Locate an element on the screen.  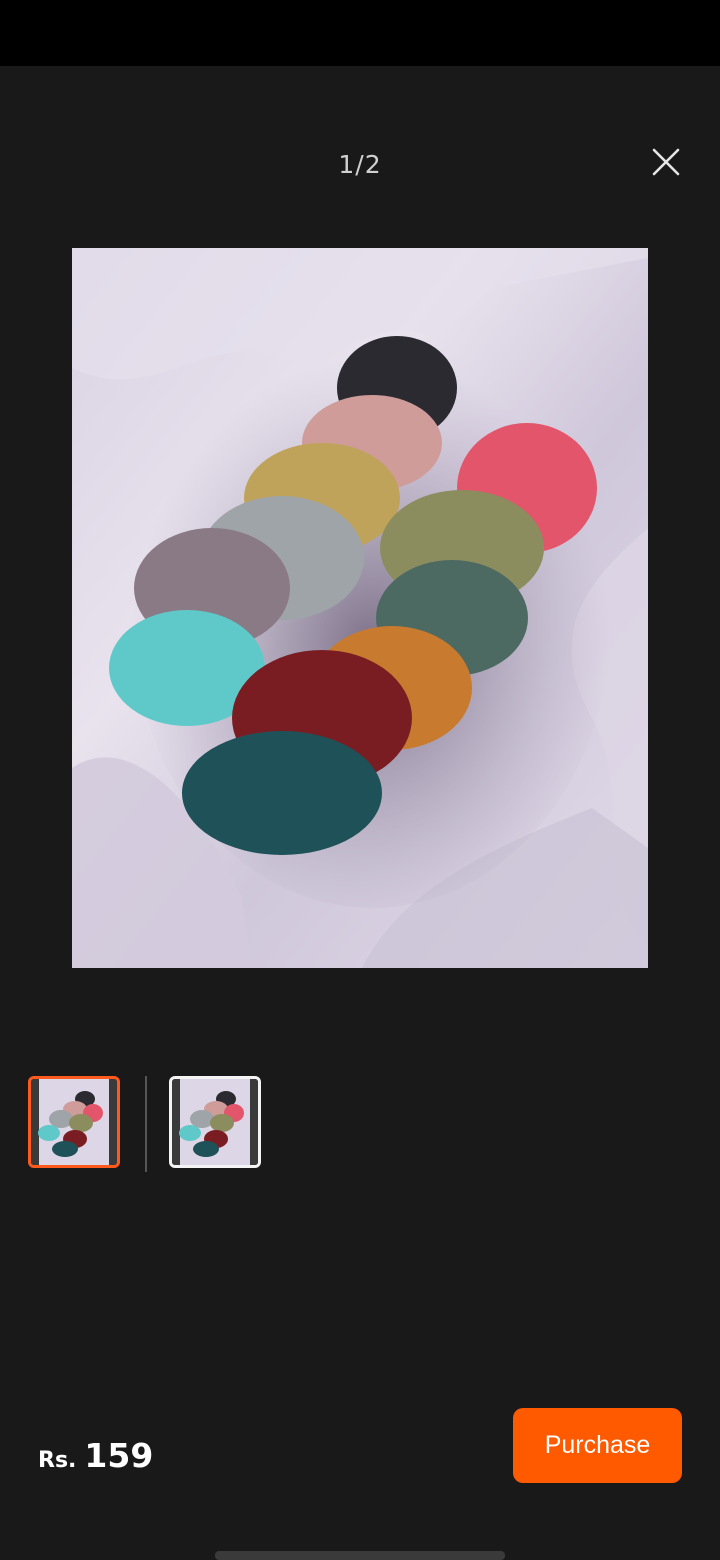
thumbnail-divider is located at coordinates (146, 1124).